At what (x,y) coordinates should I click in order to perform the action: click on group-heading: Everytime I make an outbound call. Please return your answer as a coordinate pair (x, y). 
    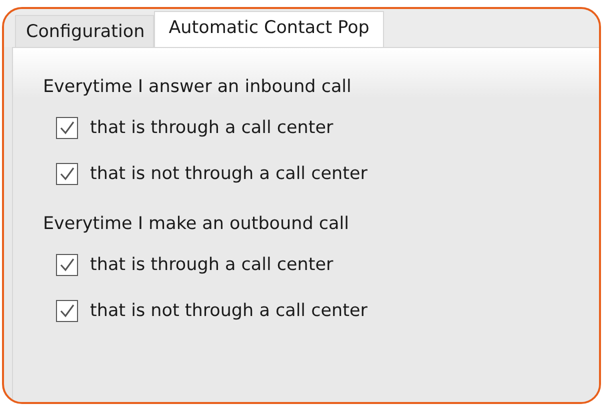
    Looking at the image, I should click on (196, 224).